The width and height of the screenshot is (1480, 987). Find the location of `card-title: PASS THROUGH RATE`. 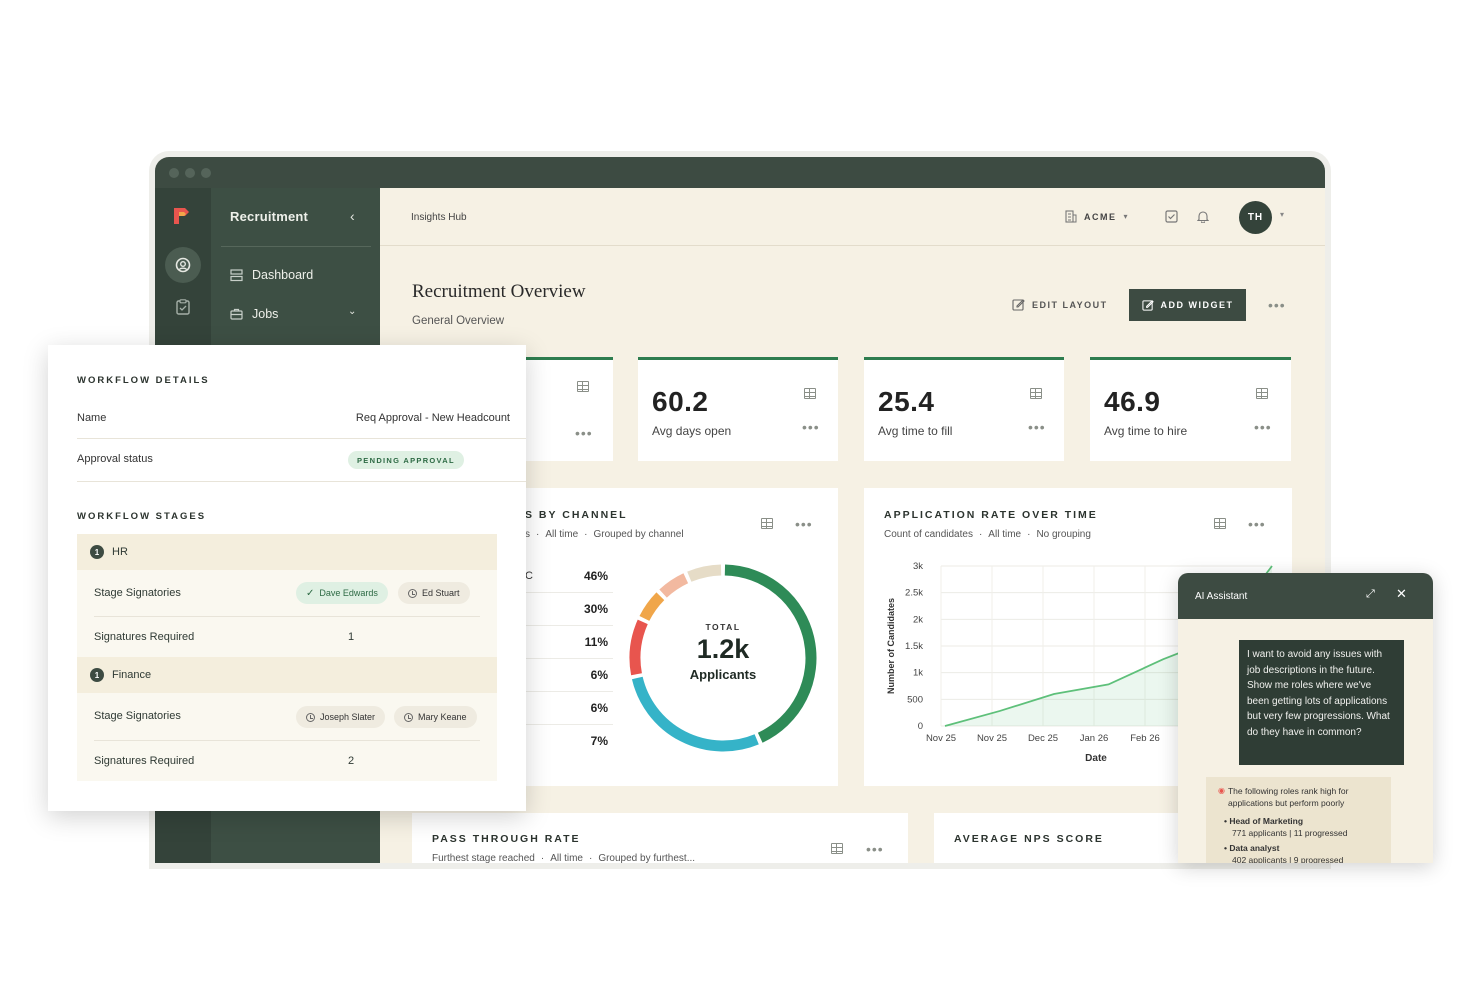

card-title: PASS THROUGH RATE is located at coordinates (506, 839).